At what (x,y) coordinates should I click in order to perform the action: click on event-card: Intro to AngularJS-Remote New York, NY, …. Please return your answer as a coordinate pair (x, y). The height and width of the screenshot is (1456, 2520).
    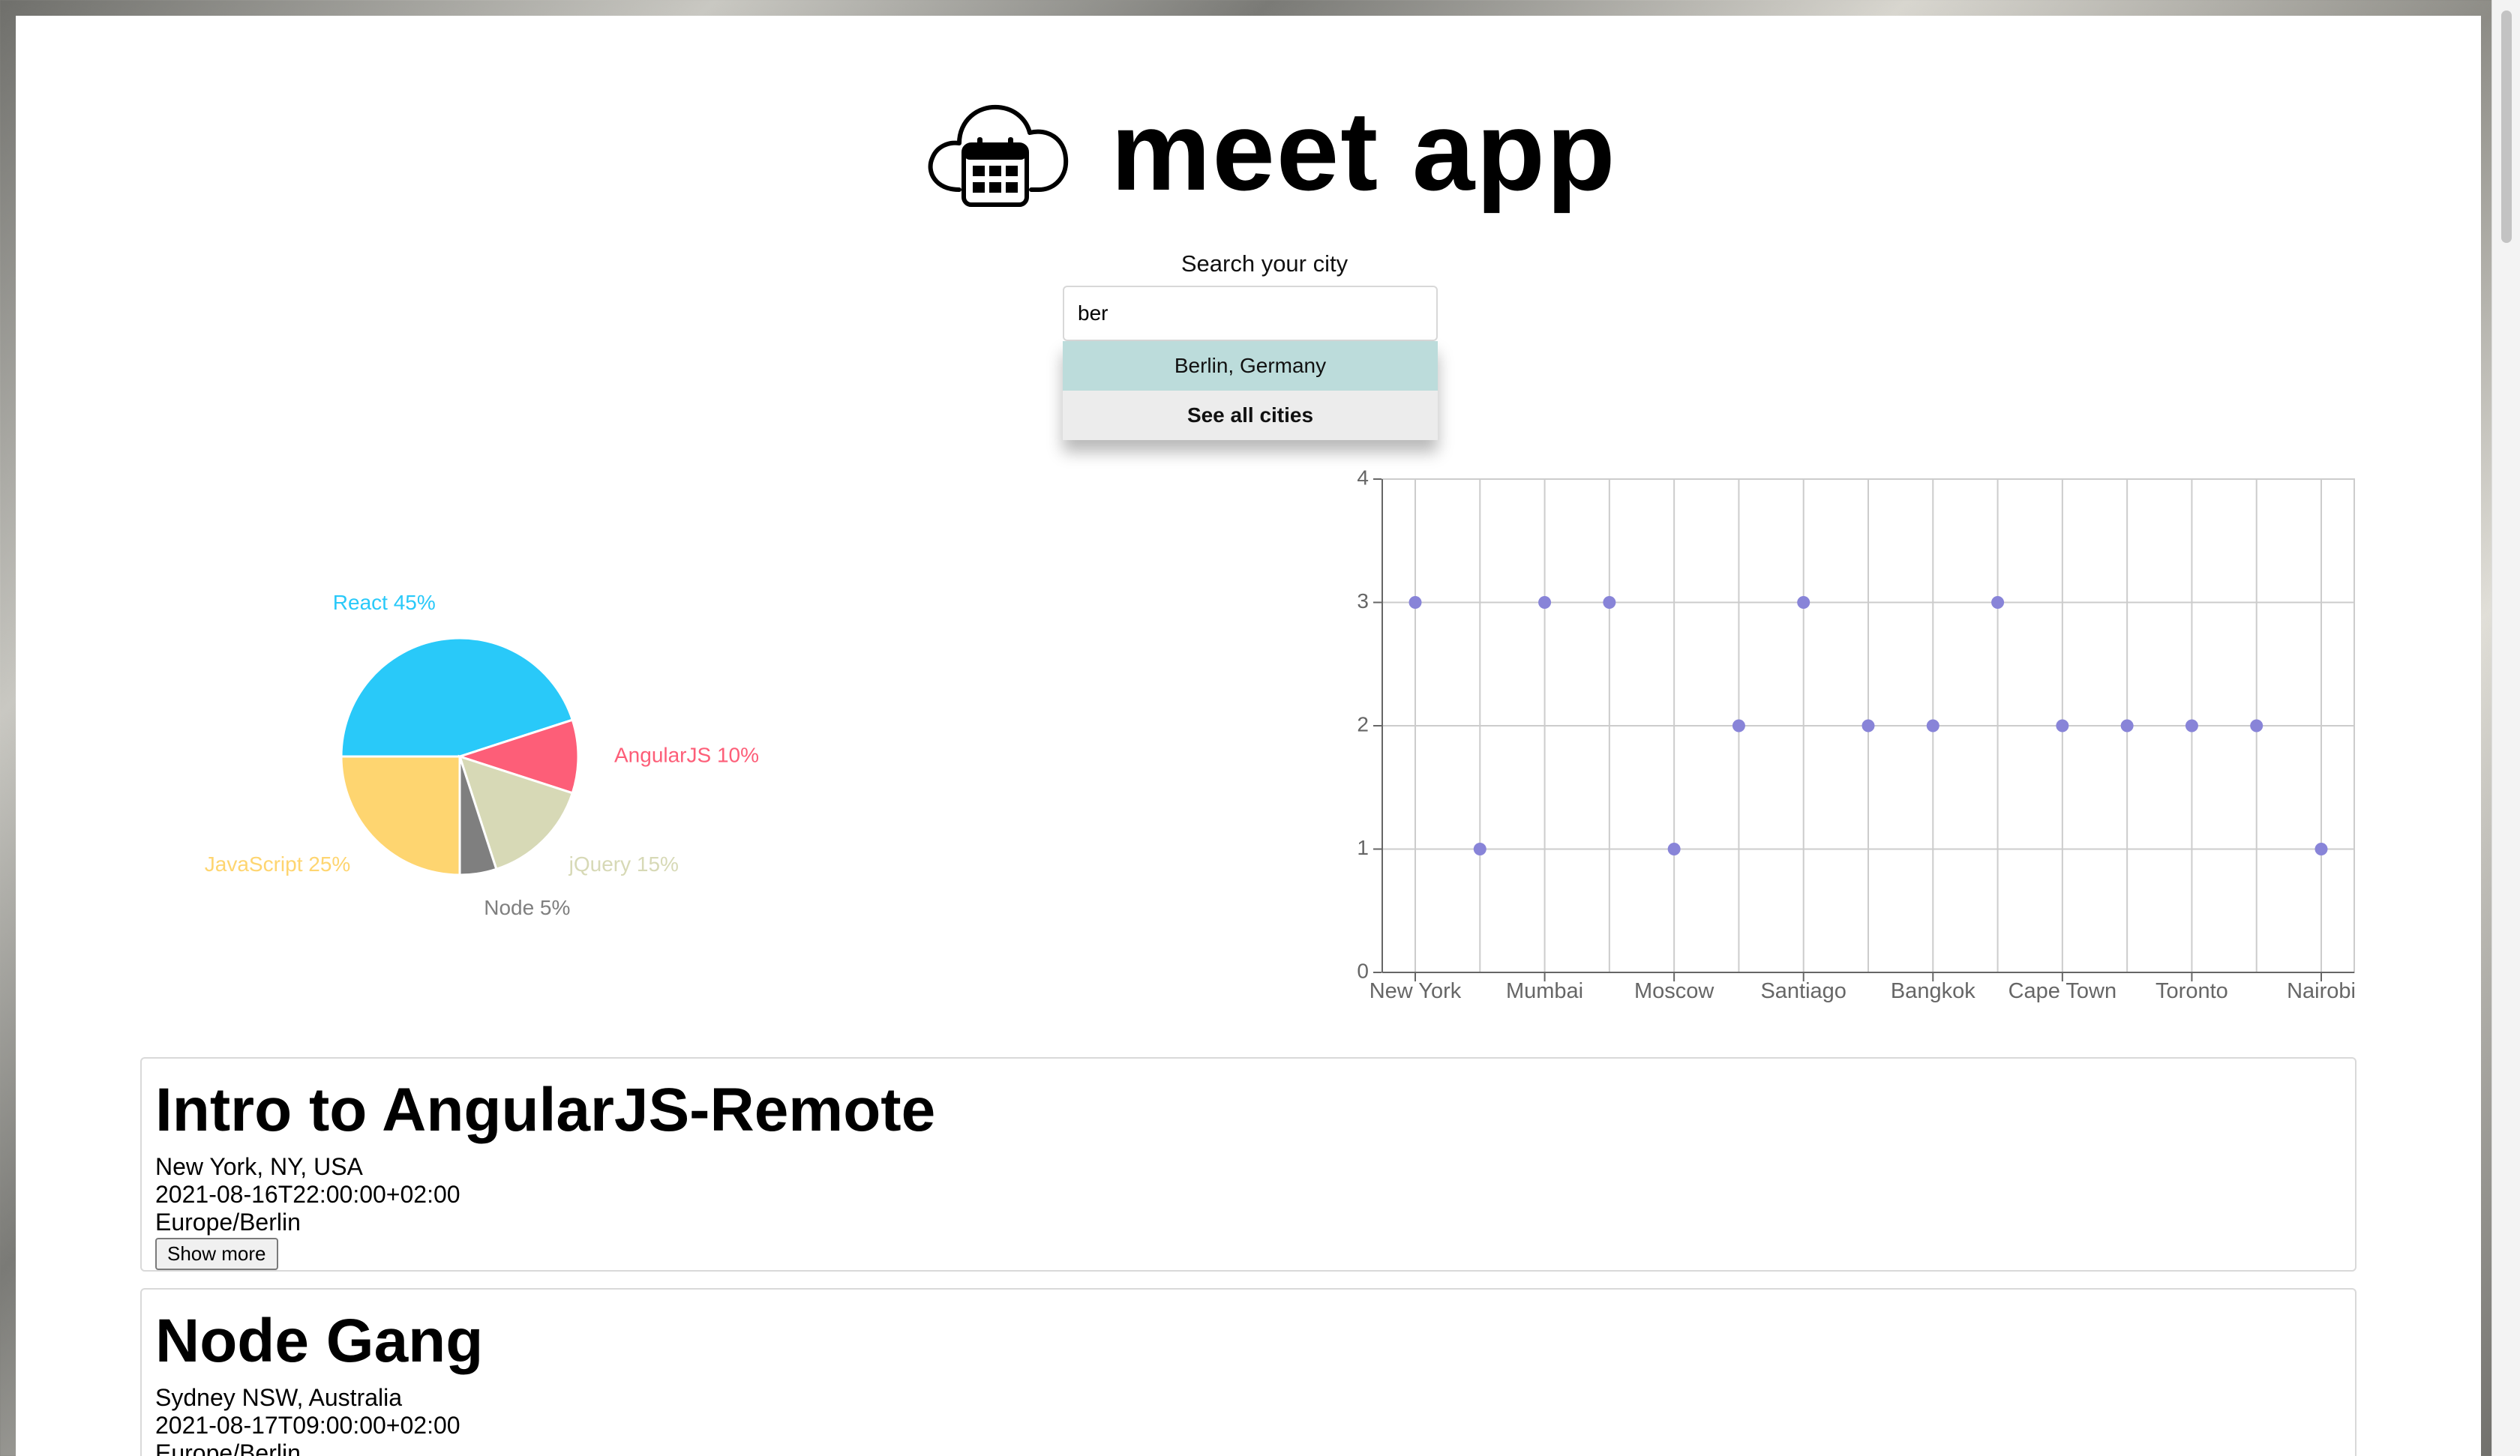
    Looking at the image, I should click on (1248, 1164).